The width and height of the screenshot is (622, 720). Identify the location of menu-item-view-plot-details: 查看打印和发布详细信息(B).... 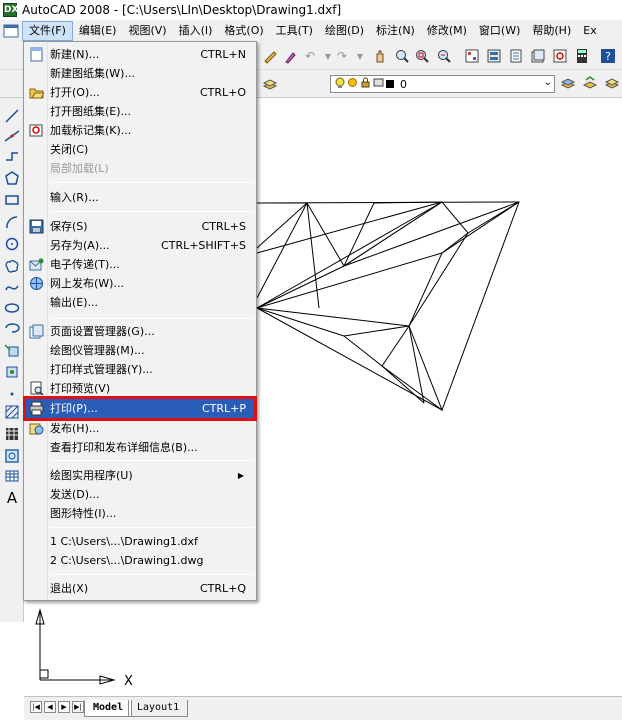
(140, 447).